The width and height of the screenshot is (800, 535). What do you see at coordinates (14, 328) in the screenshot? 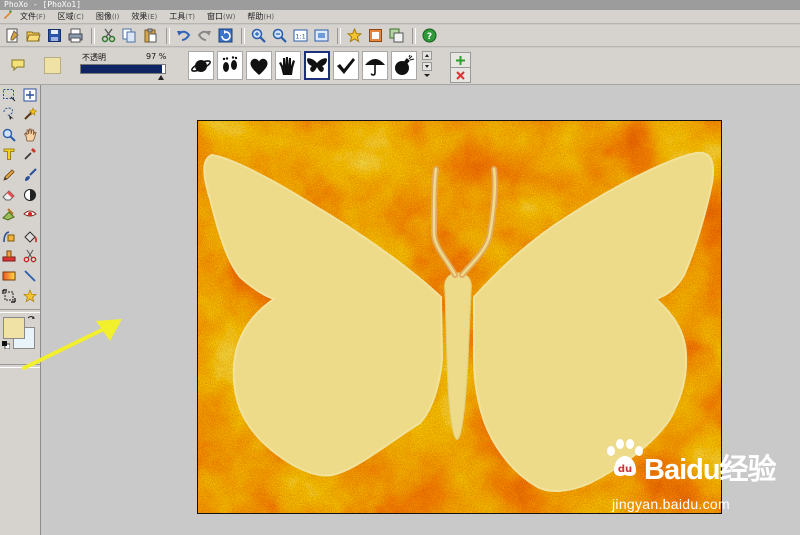
I see `foreground-color-swatch` at bounding box center [14, 328].